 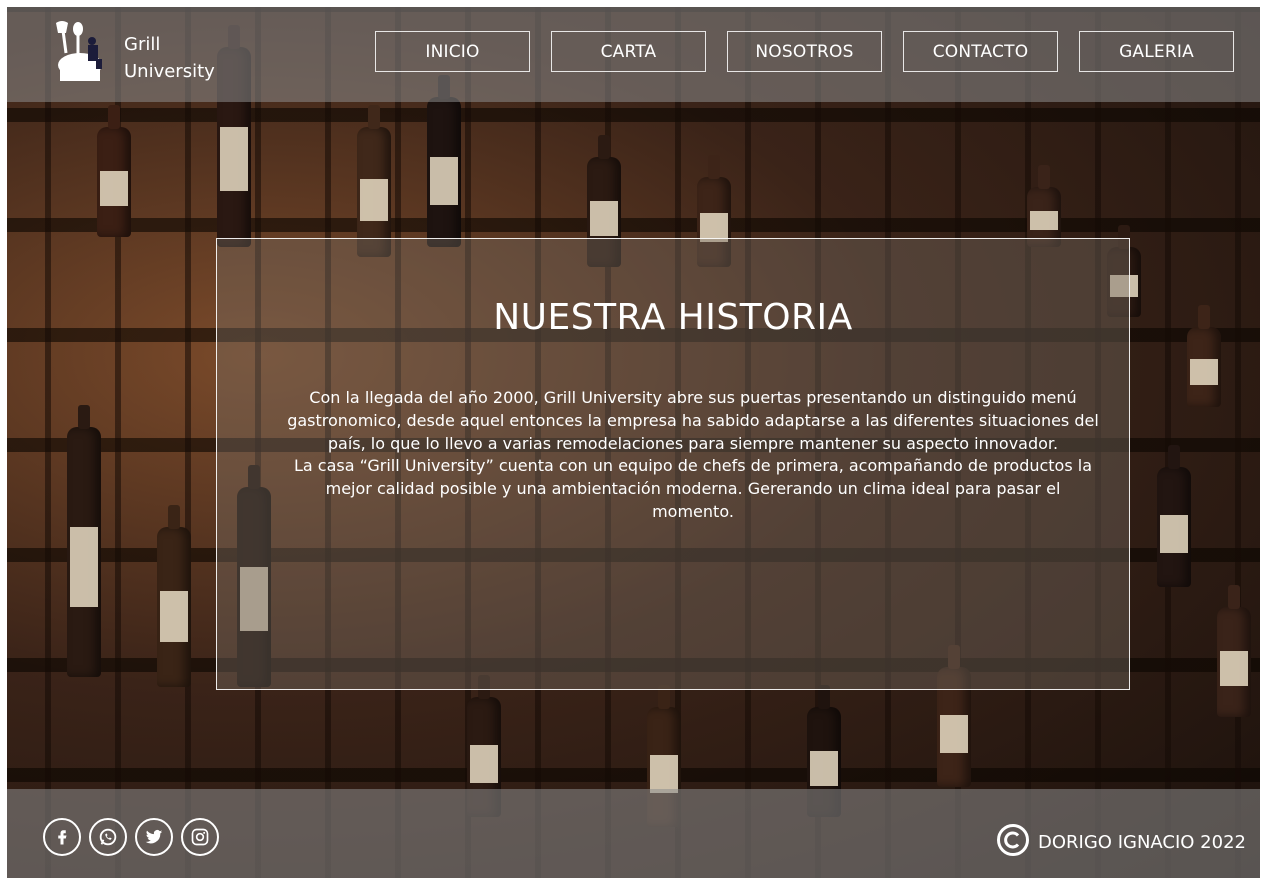 I want to click on copyright-text: DORIGO IGNACIO 2022, so click(x=1142, y=842).